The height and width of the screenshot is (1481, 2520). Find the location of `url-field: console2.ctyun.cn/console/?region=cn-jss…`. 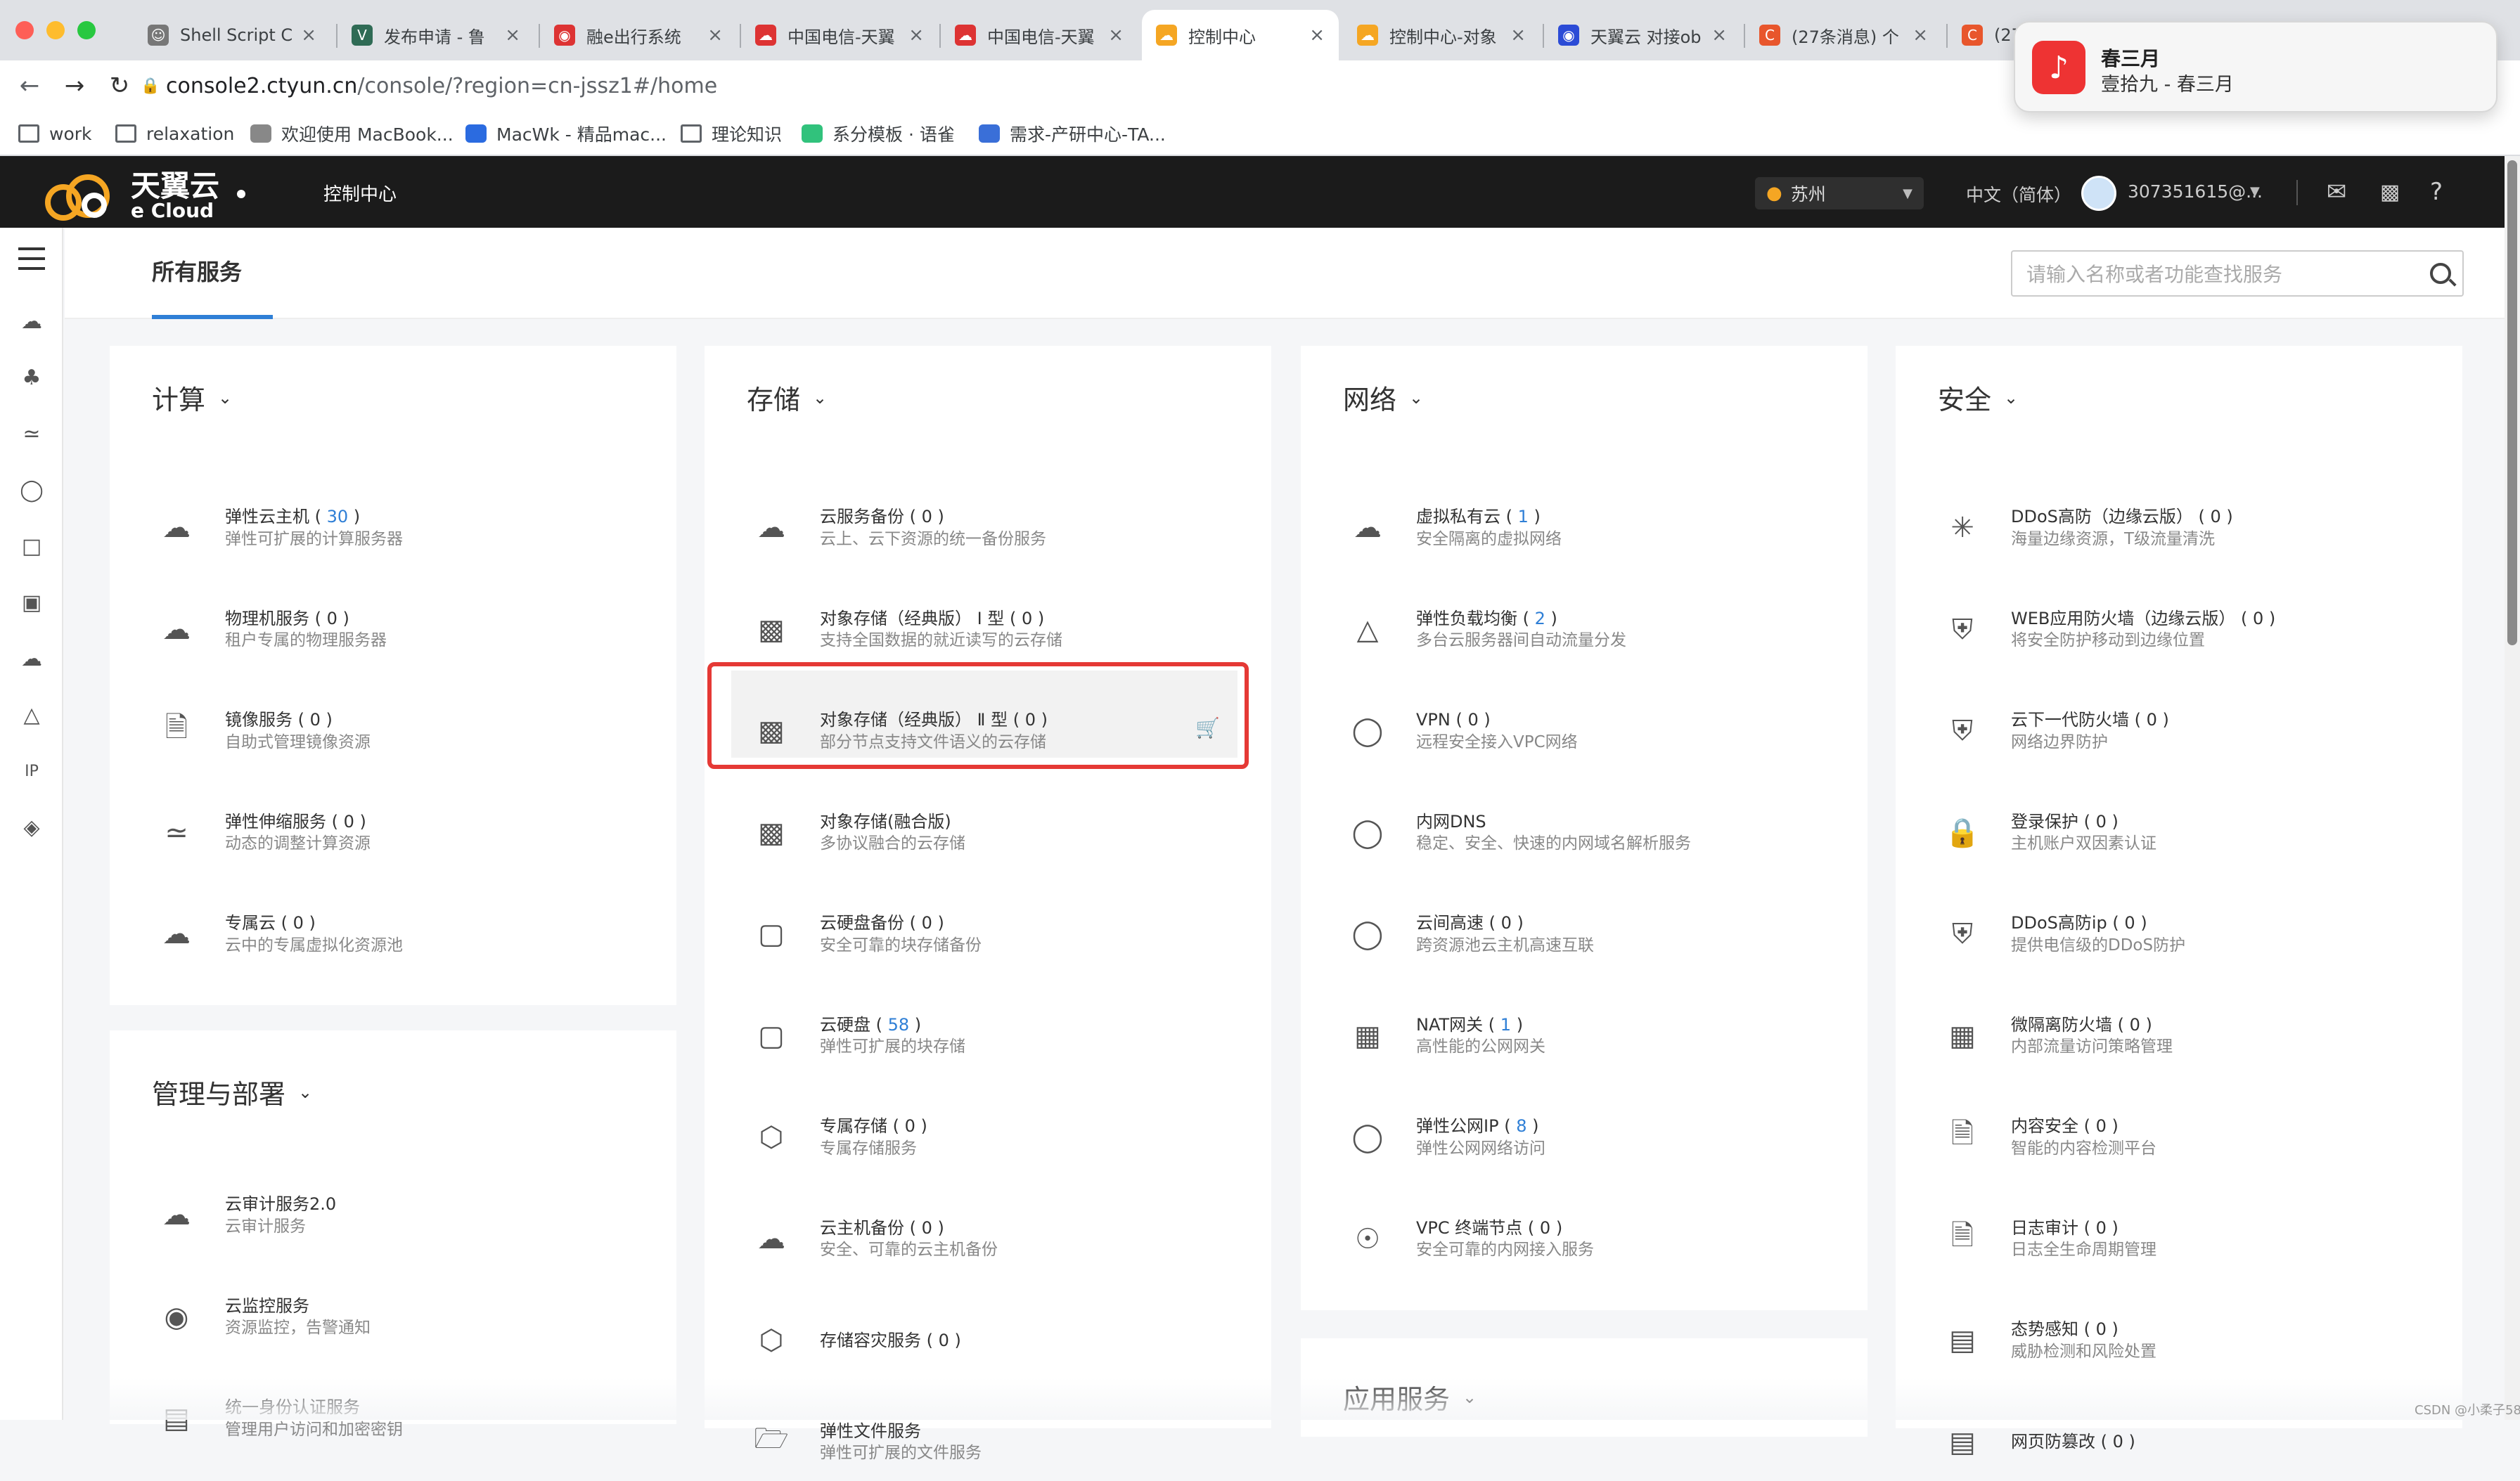

url-field: console2.ctyun.cn/console/?region=cn-jss… is located at coordinates (442, 85).